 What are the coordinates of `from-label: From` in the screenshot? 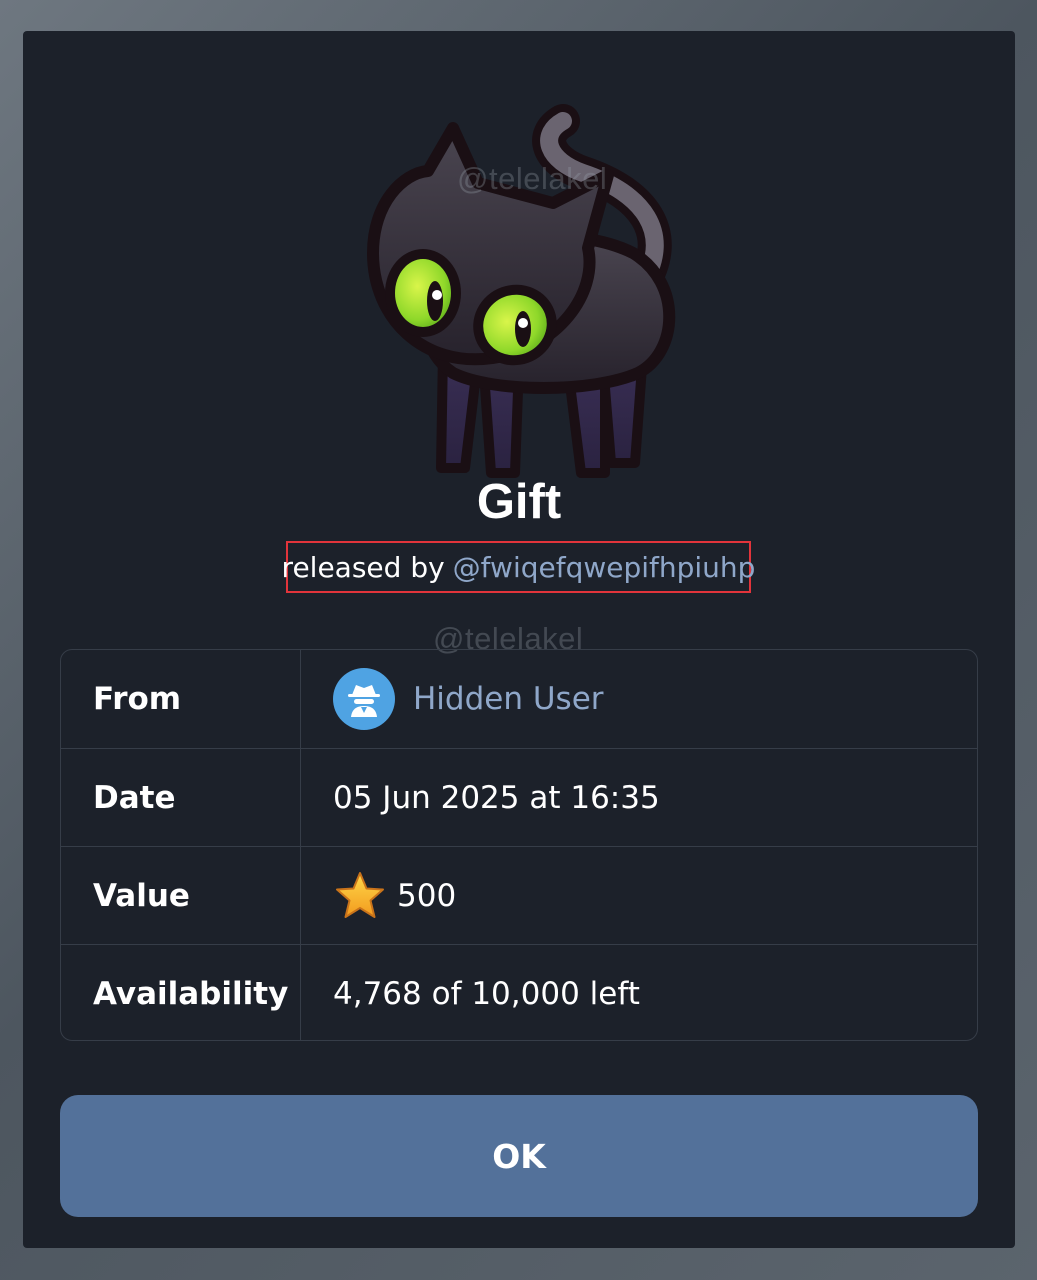 It's located at (181, 699).